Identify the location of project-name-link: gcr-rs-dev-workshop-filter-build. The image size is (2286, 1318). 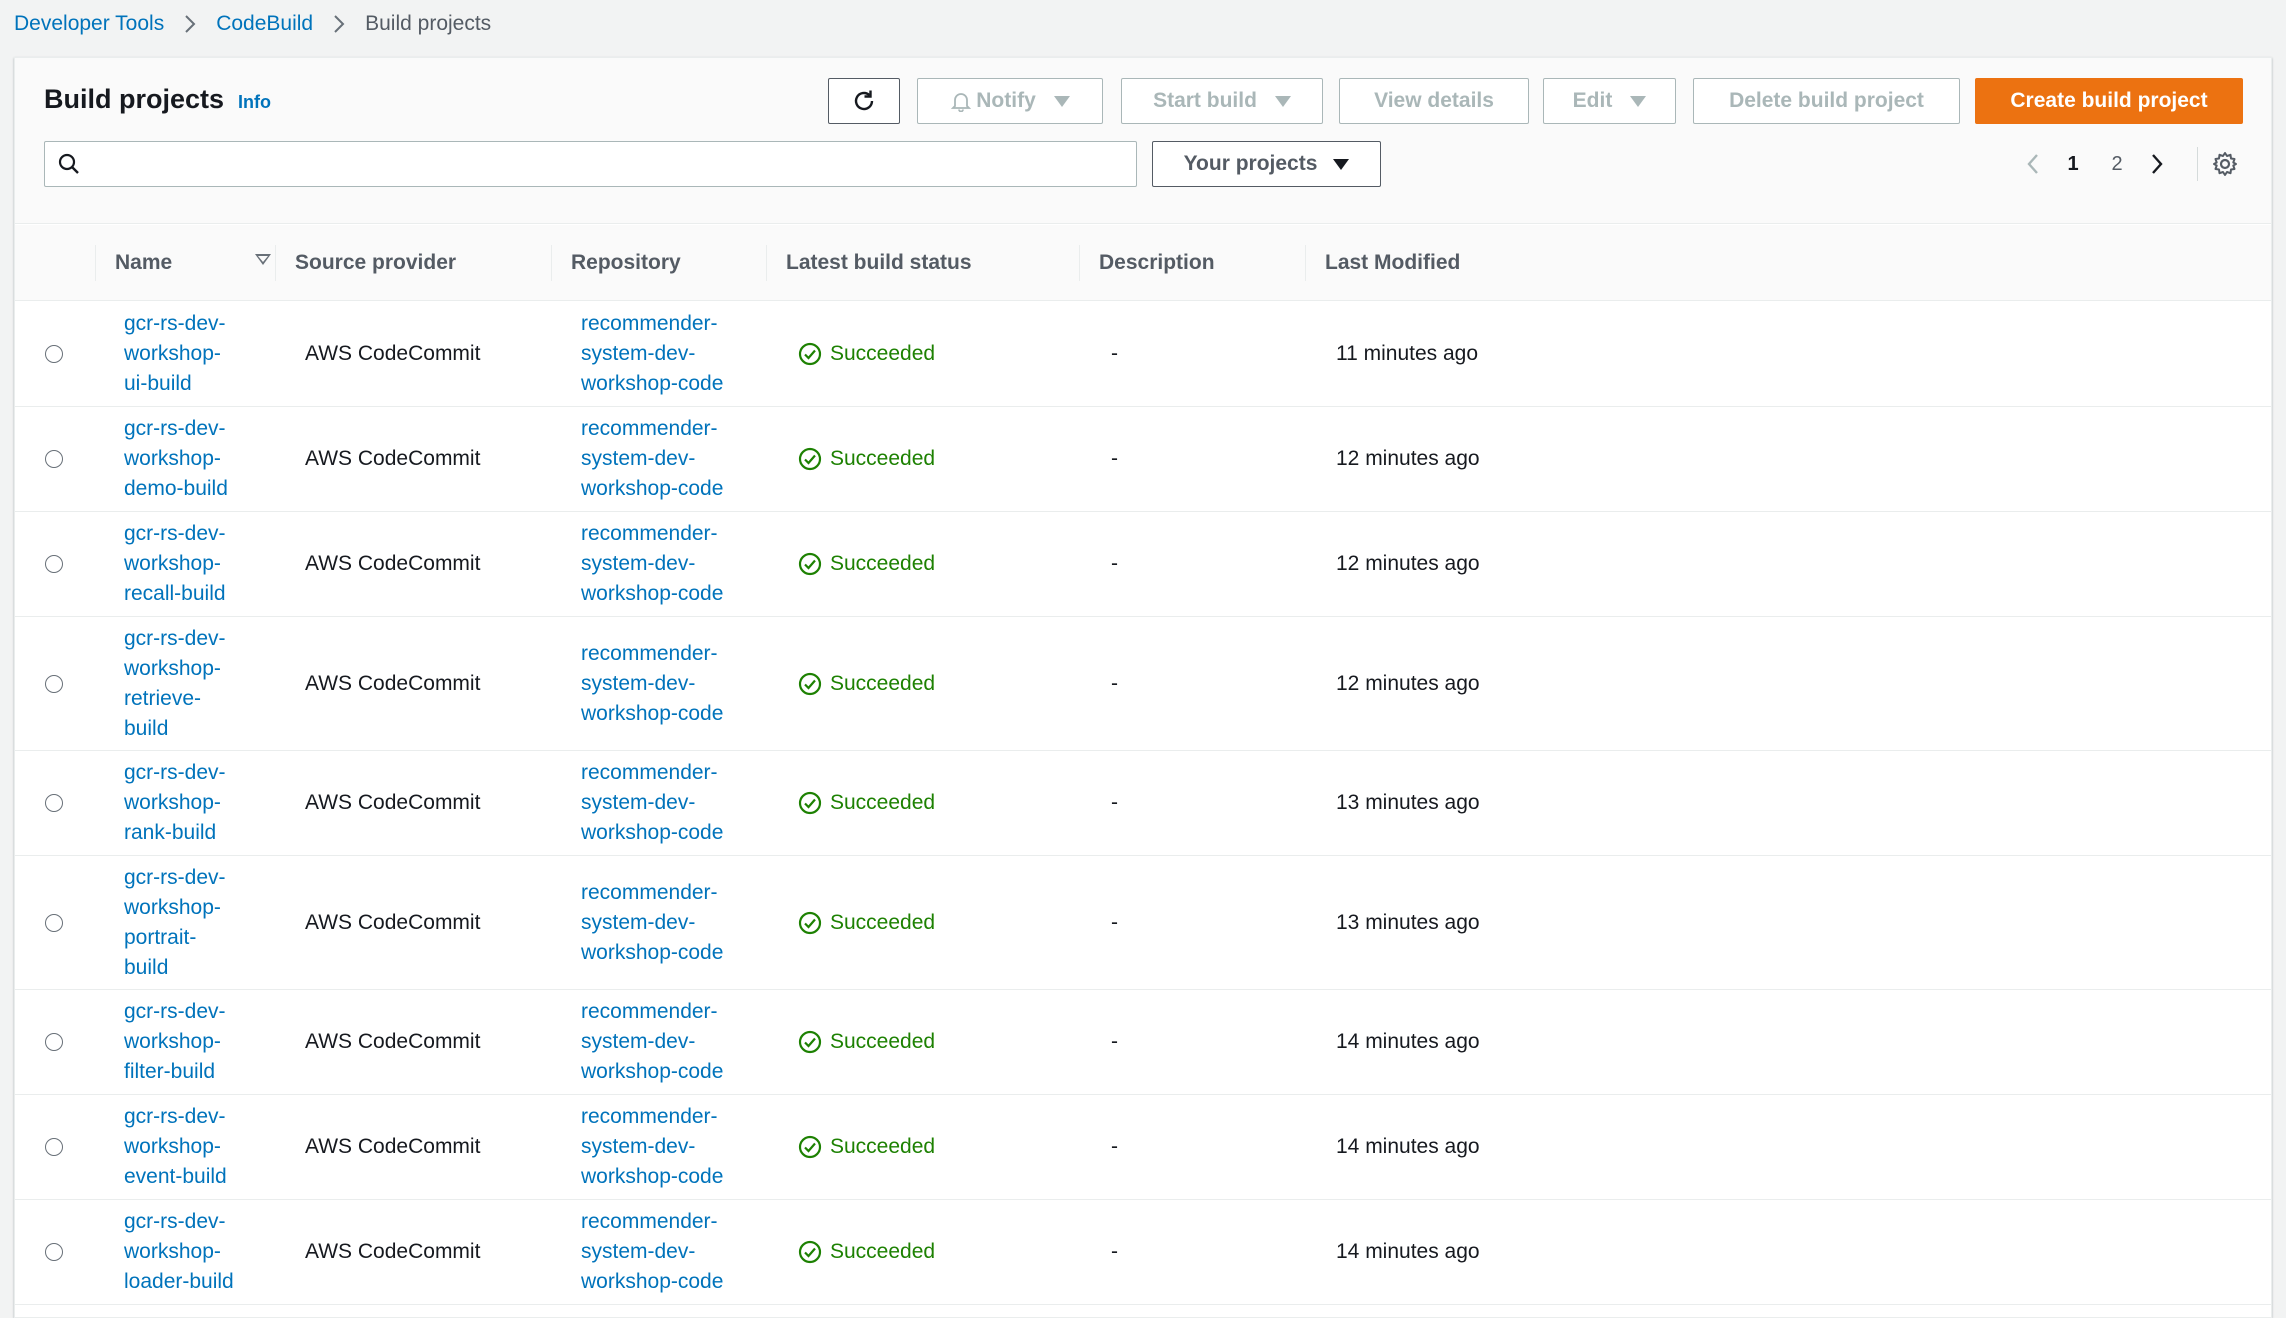
(175, 1042).